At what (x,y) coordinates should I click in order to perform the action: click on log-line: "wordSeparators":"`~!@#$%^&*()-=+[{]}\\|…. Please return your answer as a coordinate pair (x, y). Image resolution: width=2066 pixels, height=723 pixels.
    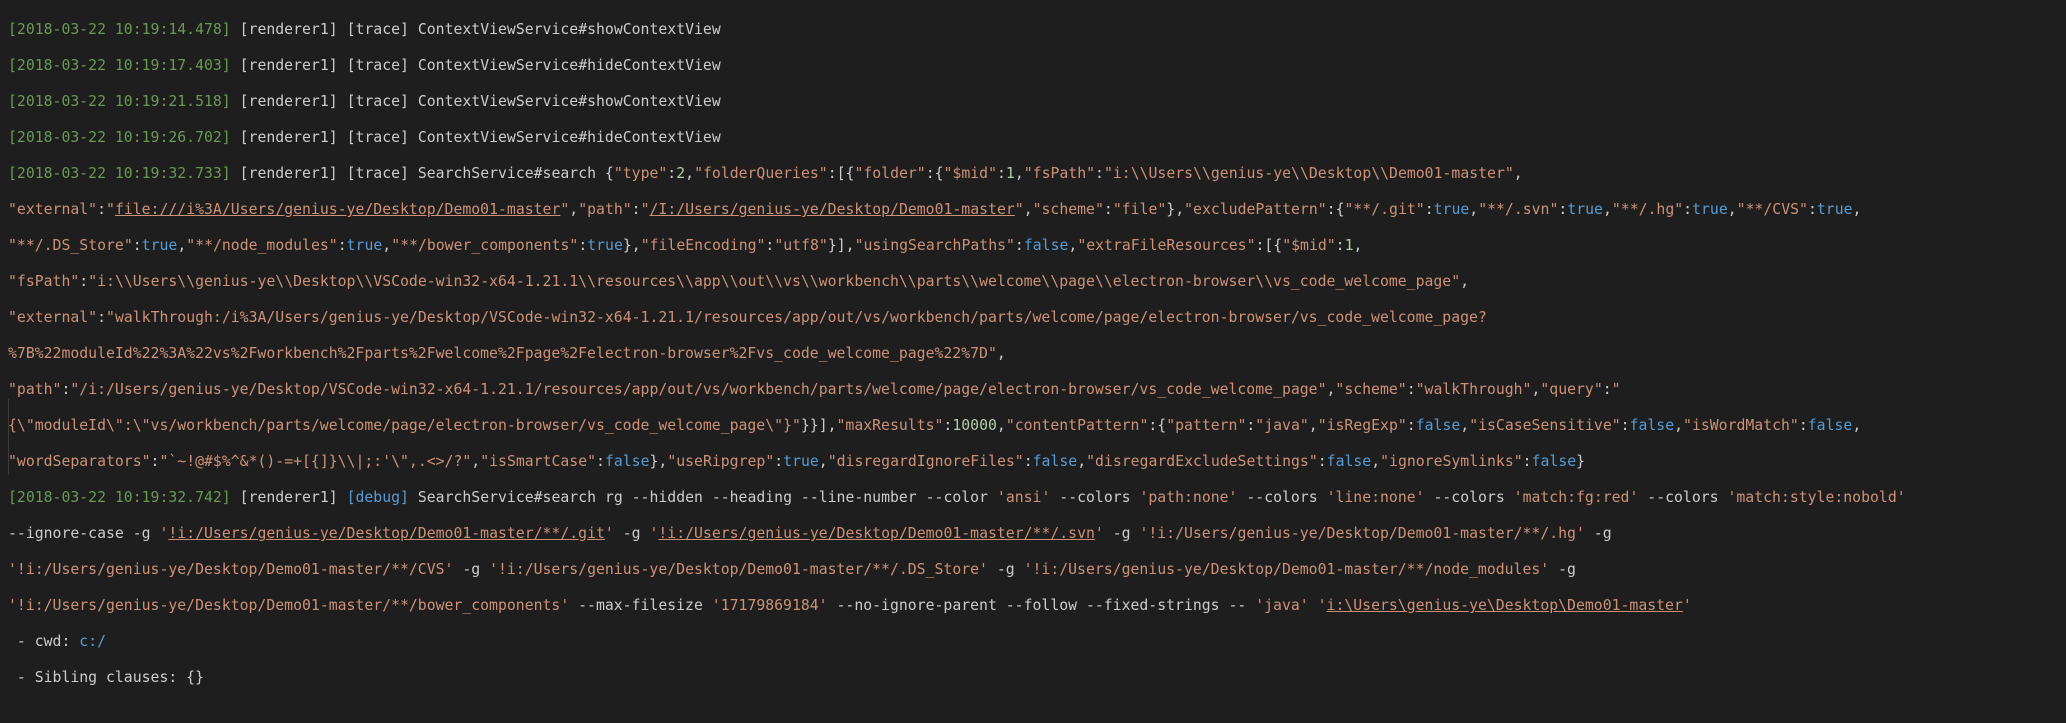
    Looking at the image, I should click on (797, 461).